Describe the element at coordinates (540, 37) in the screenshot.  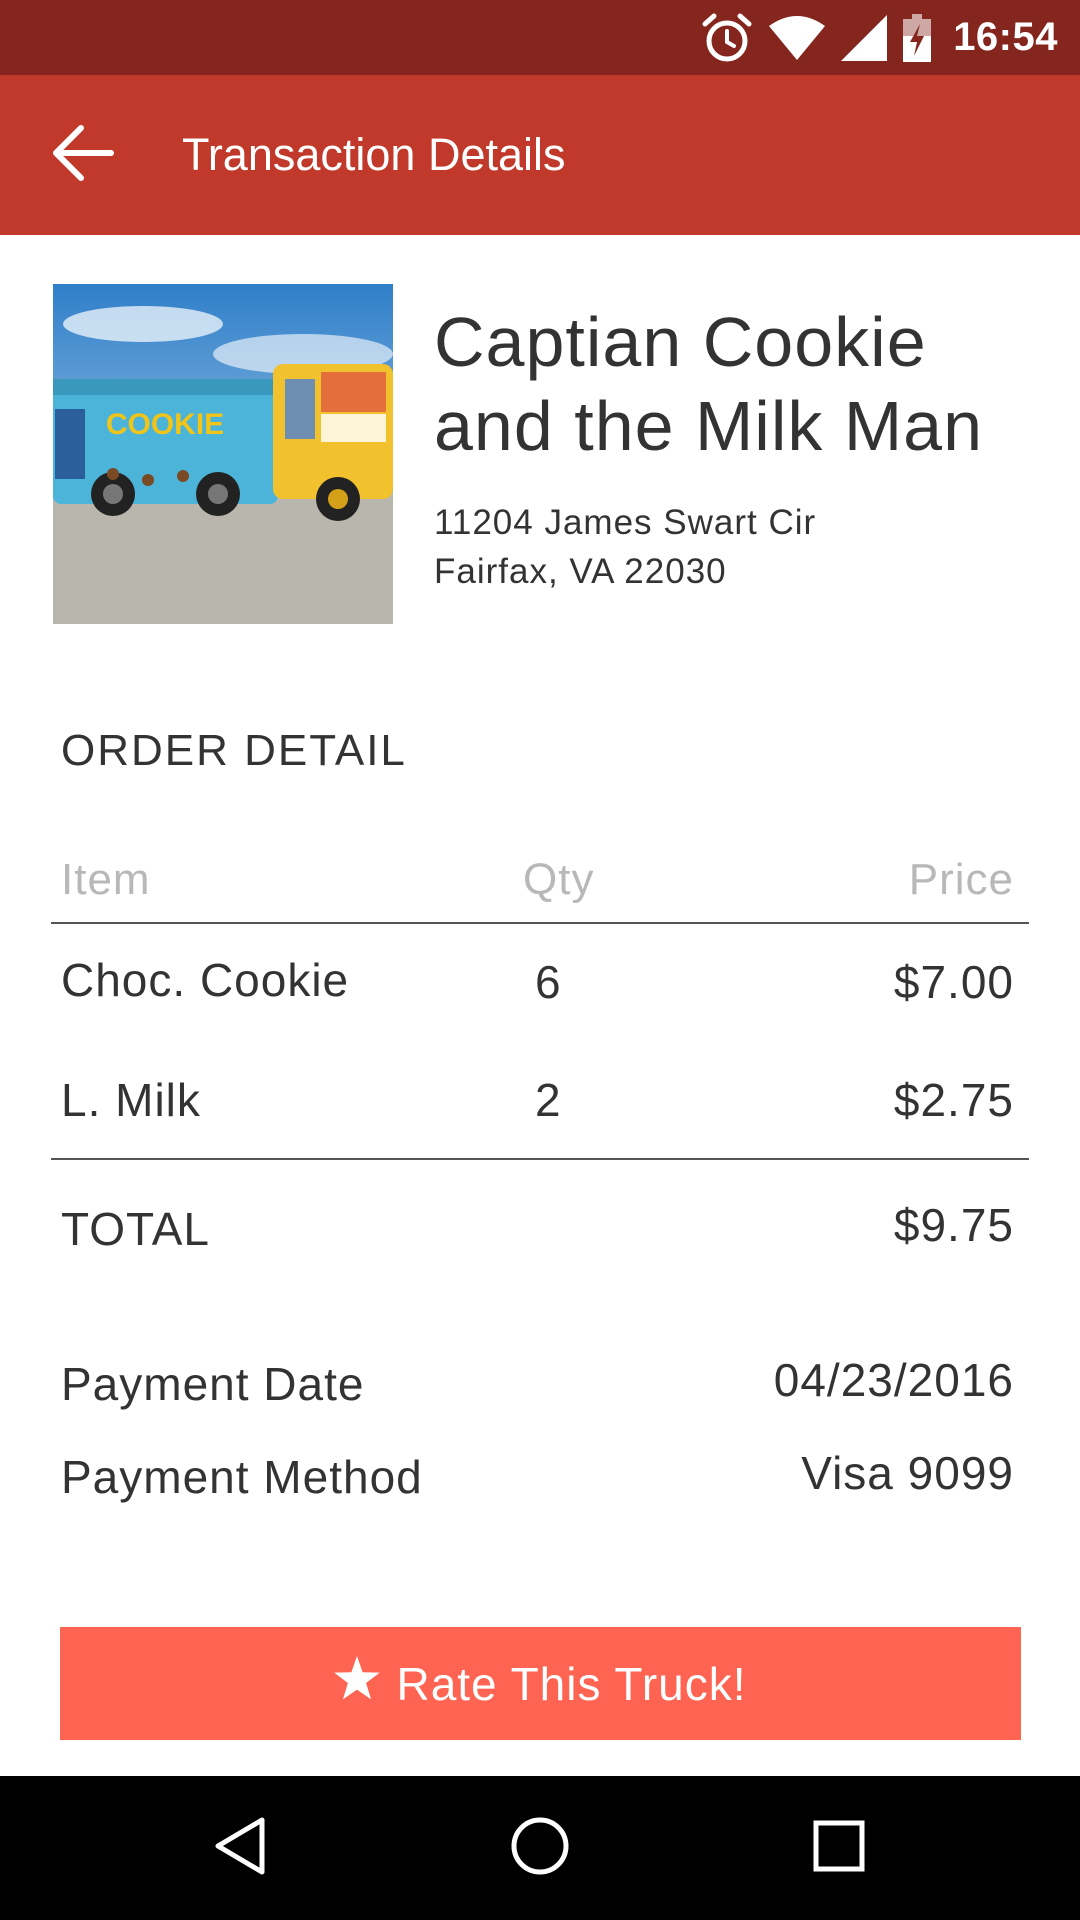
I see `status-bar: 16:54` at that location.